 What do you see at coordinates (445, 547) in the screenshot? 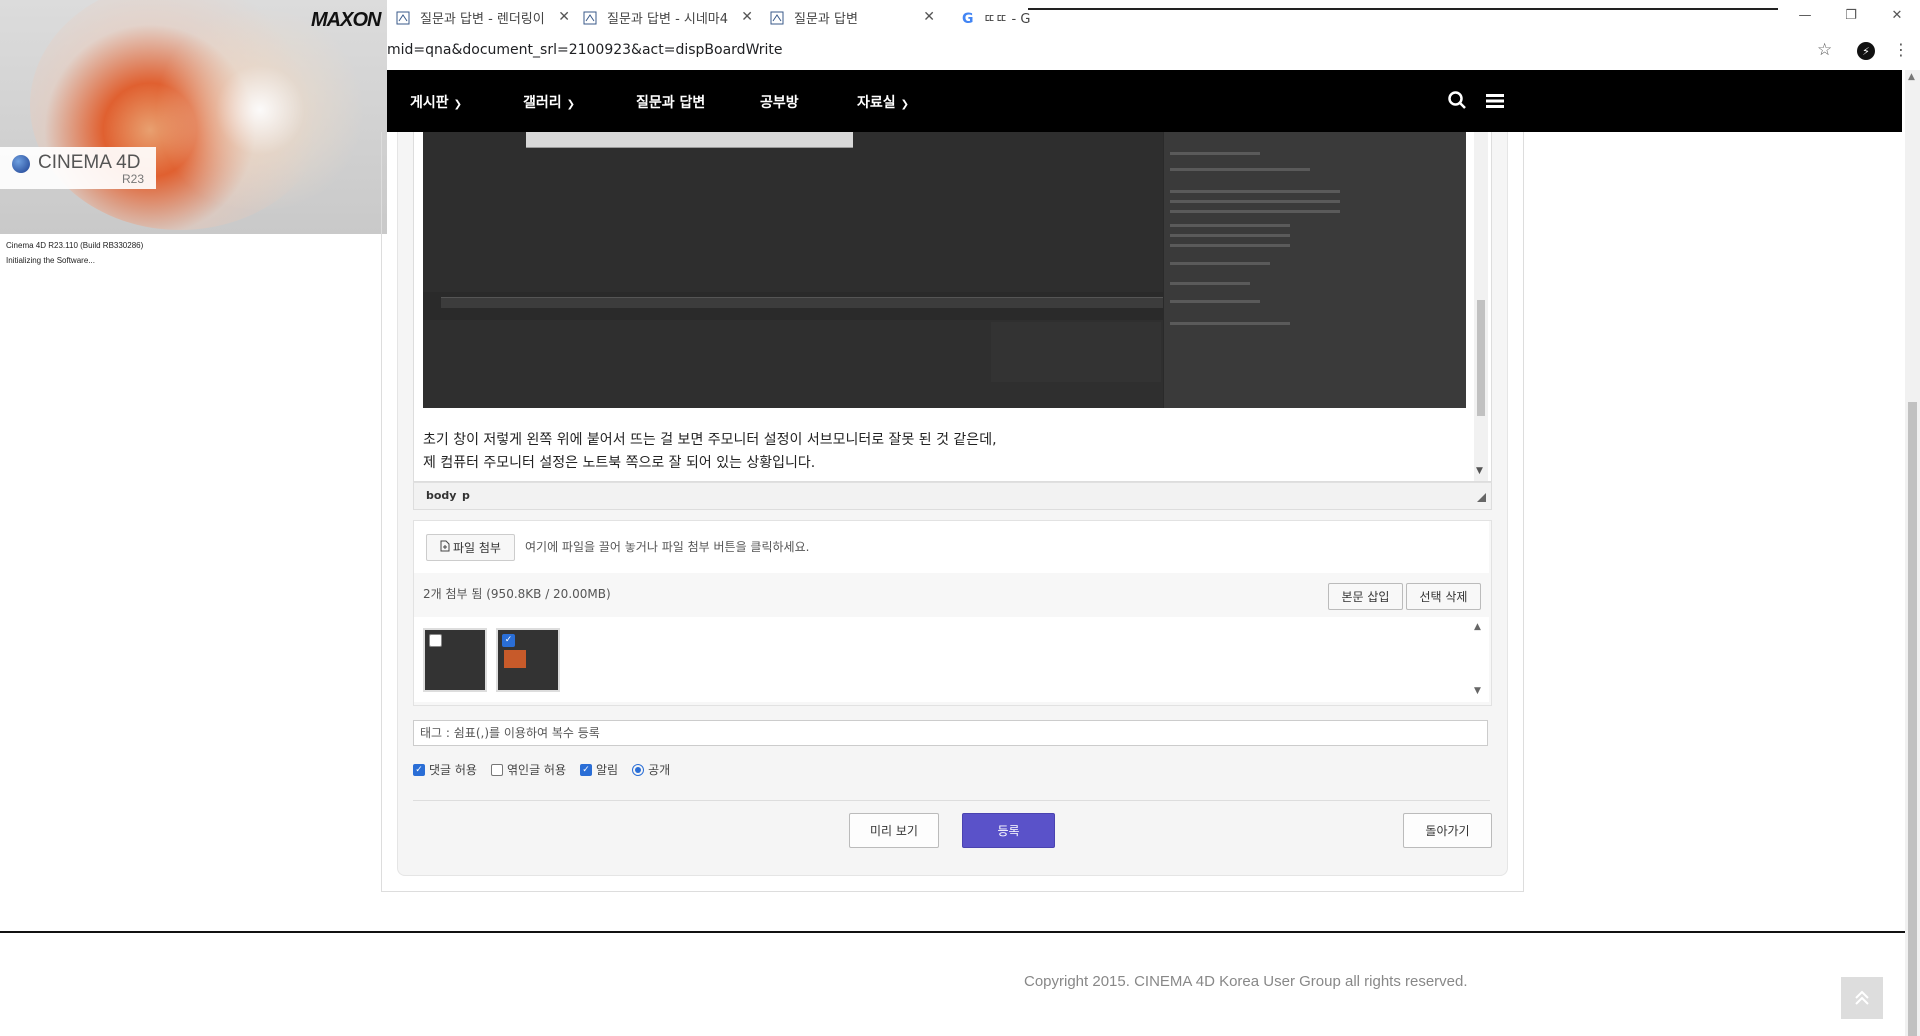
I see `file-plus-icon` at bounding box center [445, 547].